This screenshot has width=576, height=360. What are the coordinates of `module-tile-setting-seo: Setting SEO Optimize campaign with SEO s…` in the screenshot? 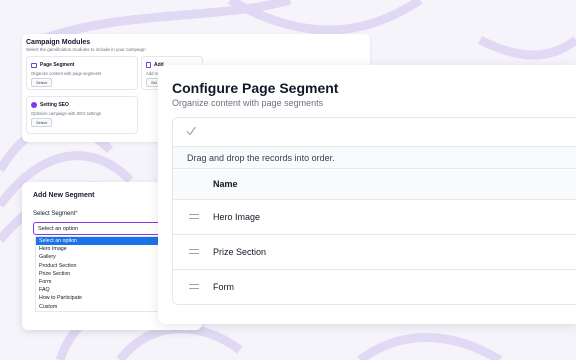 It's located at (82, 115).